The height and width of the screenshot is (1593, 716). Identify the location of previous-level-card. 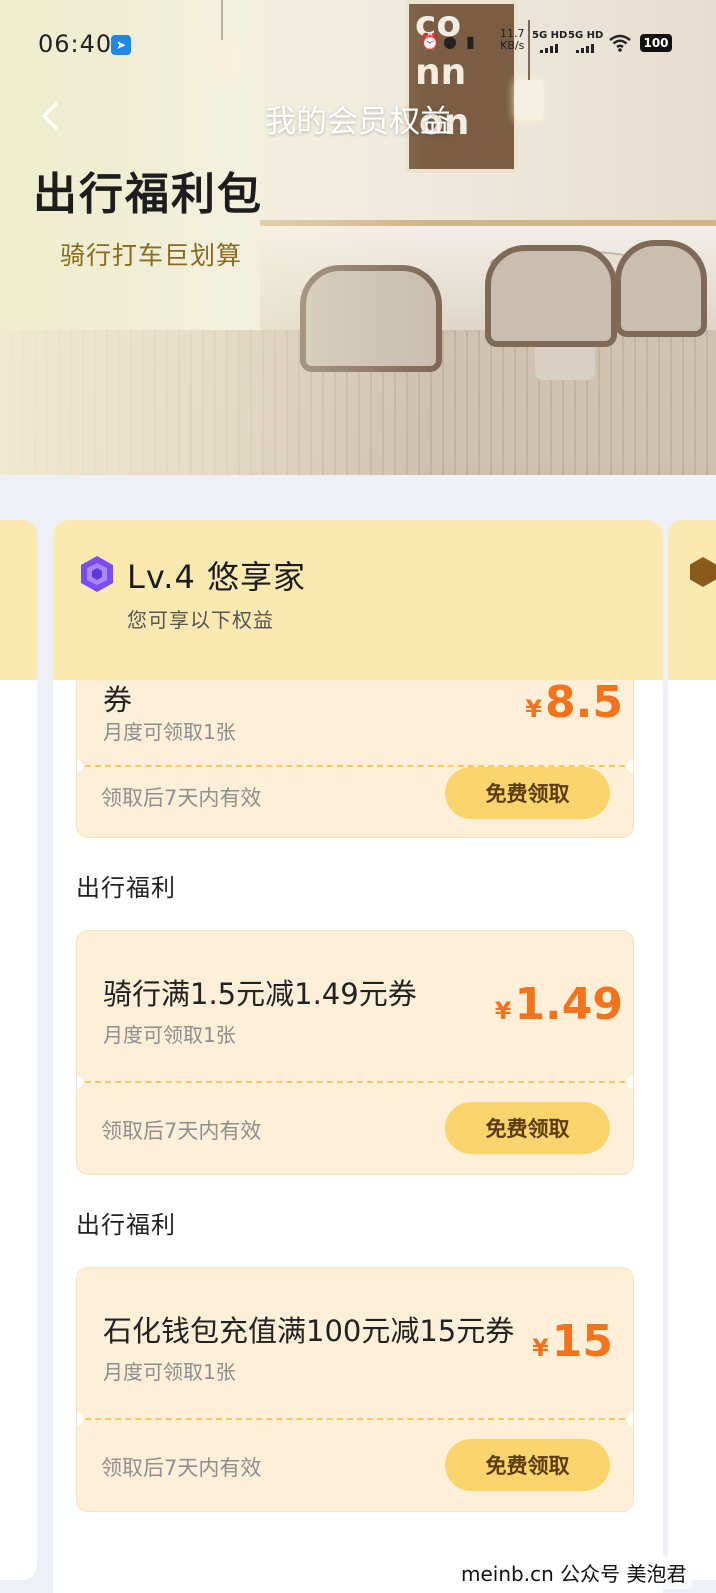
(18, 1050).